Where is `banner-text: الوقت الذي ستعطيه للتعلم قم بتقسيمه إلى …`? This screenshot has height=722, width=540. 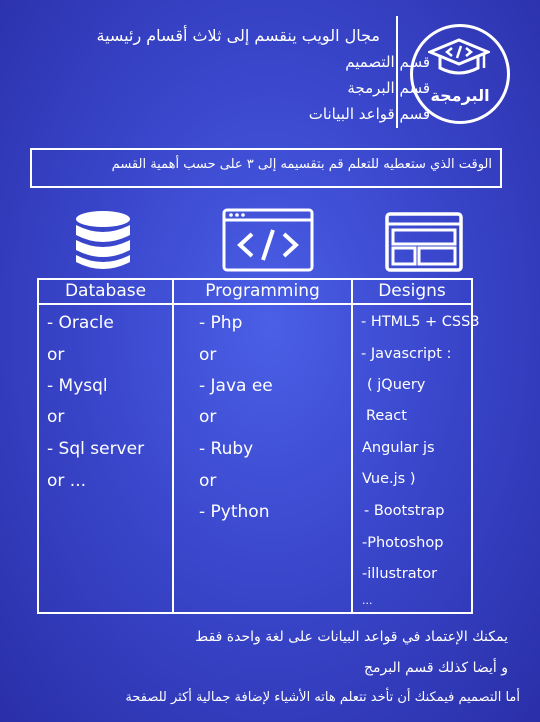
banner-text: الوقت الذي ستعطيه للتعلم قم بتقسيمه إلى … is located at coordinates (301, 164).